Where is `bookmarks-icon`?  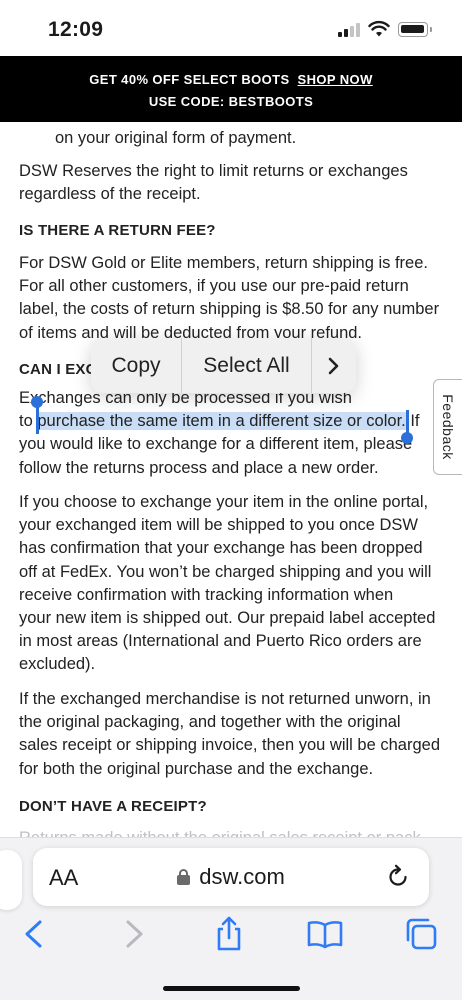
bookmarks-icon is located at coordinates (325, 934).